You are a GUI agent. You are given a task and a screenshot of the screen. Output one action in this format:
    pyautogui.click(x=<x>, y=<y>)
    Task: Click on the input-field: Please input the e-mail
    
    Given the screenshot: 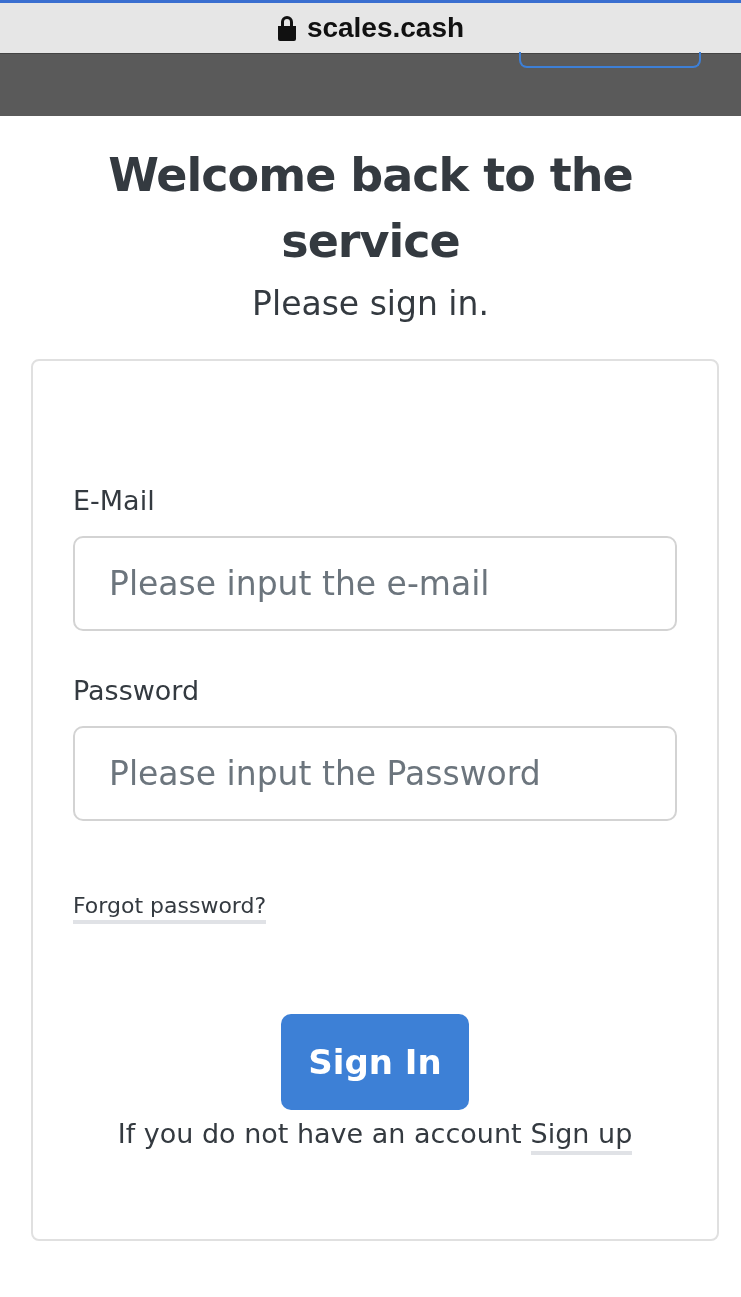 What is the action you would take?
    pyautogui.click(x=375, y=583)
    